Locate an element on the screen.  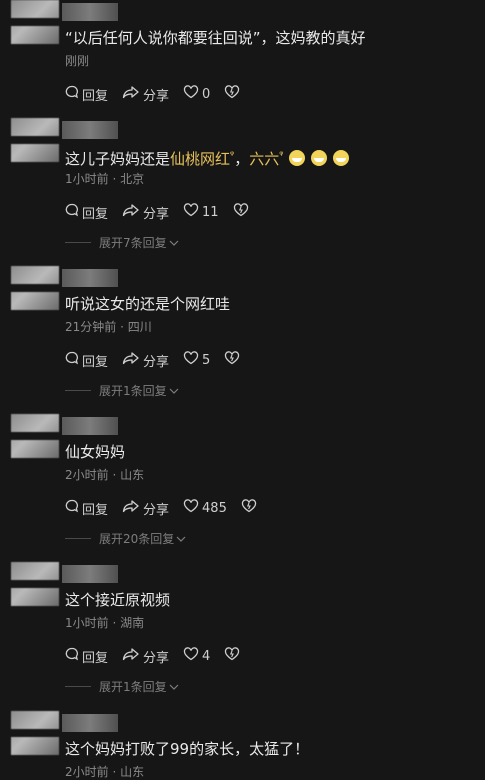
like-count: 5 is located at coordinates (206, 360).